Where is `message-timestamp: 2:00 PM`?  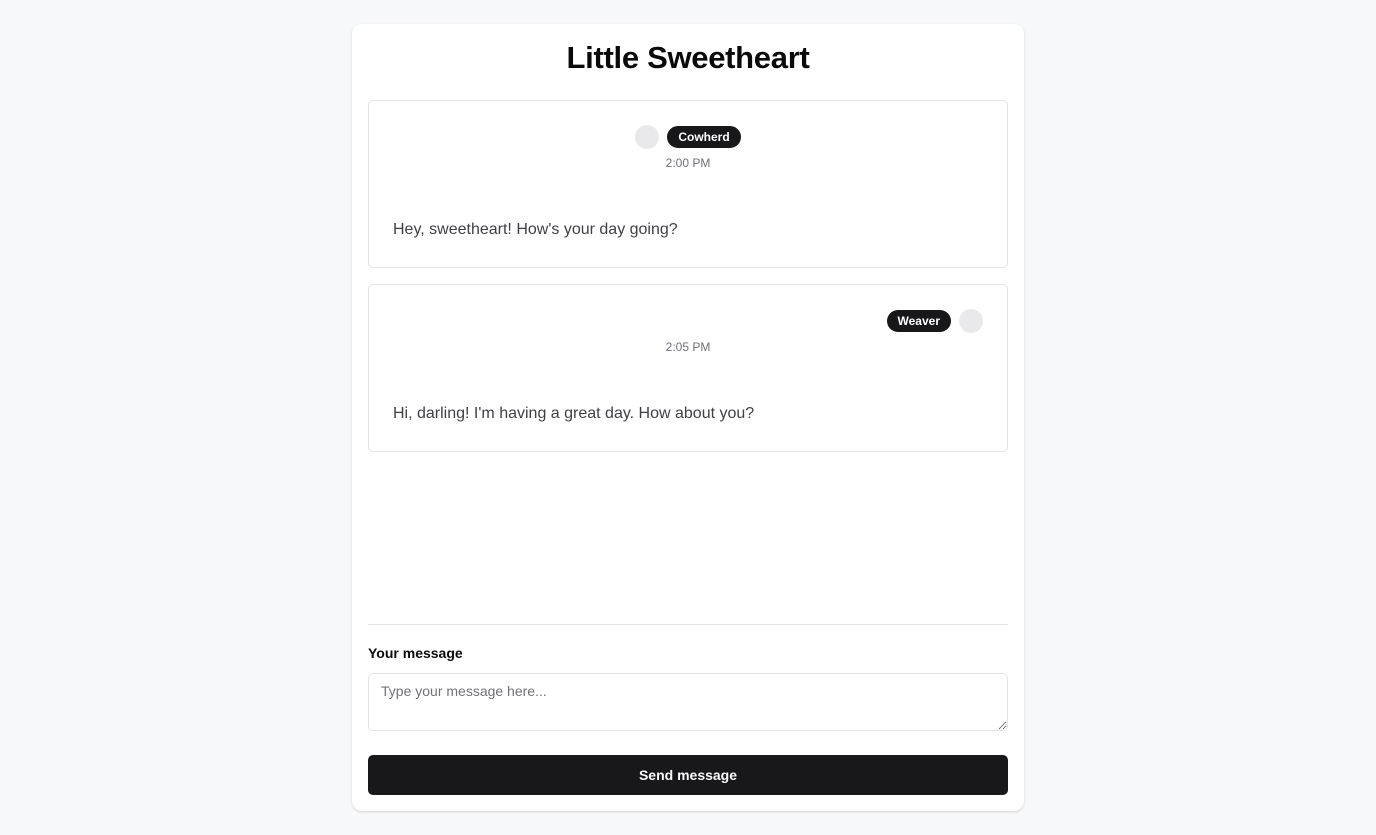
message-timestamp: 2:00 PM is located at coordinates (688, 163).